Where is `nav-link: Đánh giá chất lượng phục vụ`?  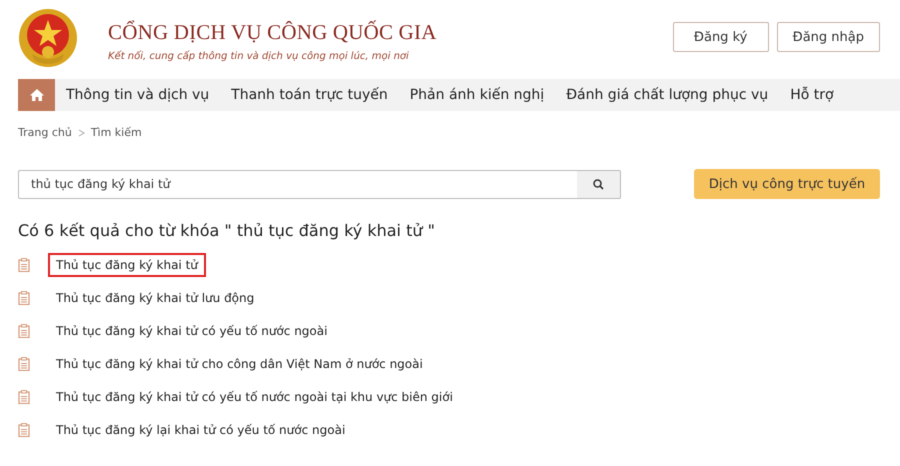 nav-link: Đánh giá chất lượng phục vụ is located at coordinates (667, 95).